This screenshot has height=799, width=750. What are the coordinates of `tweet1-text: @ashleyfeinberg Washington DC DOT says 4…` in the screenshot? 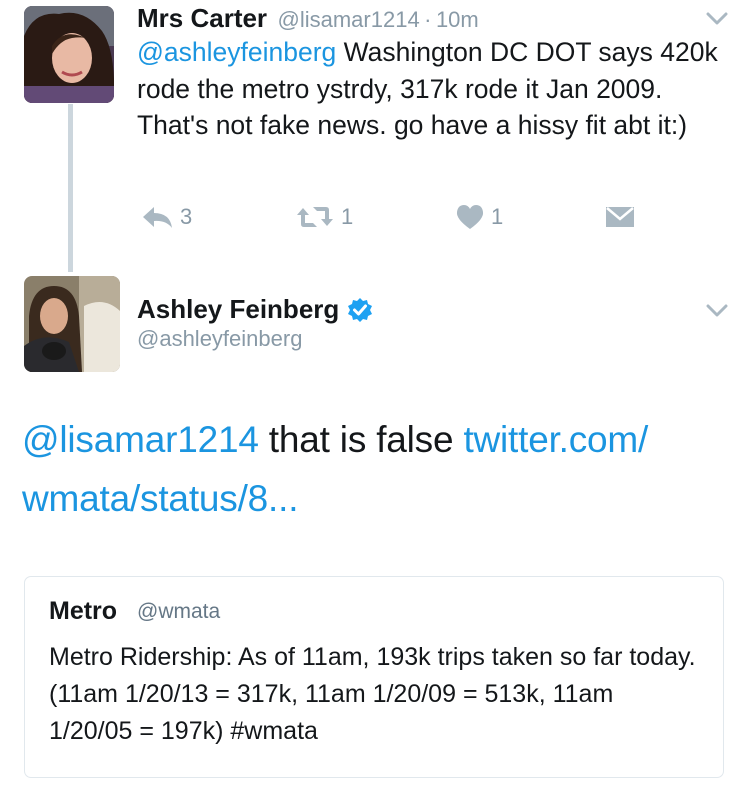 It's located at (432, 89).